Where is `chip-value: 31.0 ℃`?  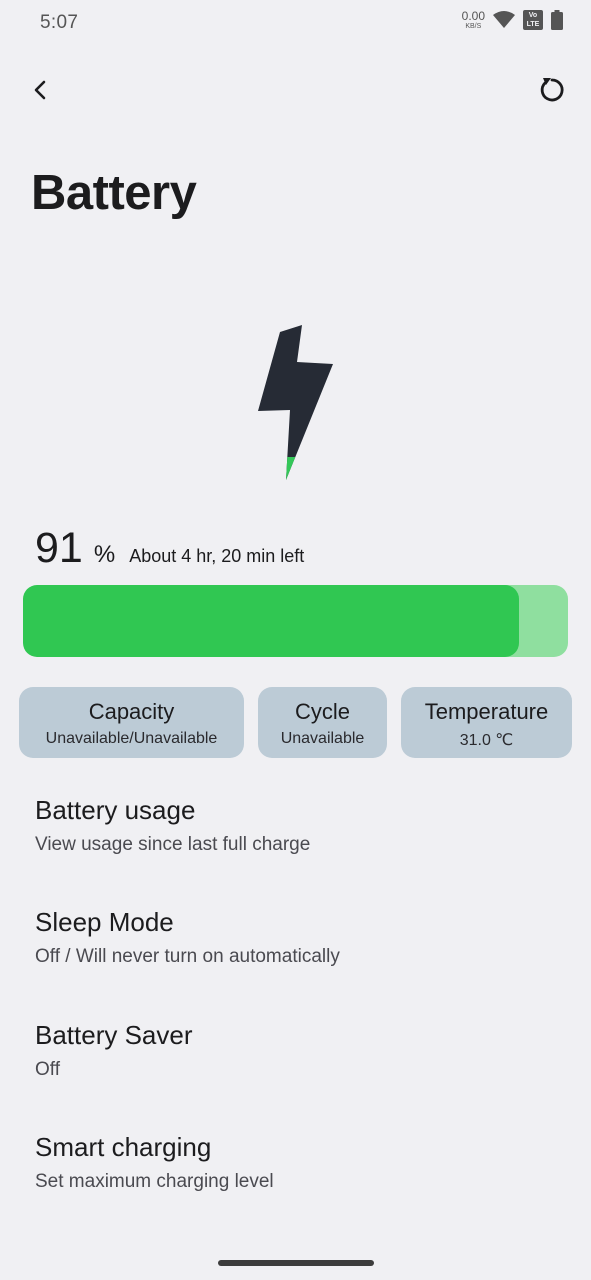
chip-value: 31.0 ℃ is located at coordinates (486, 740).